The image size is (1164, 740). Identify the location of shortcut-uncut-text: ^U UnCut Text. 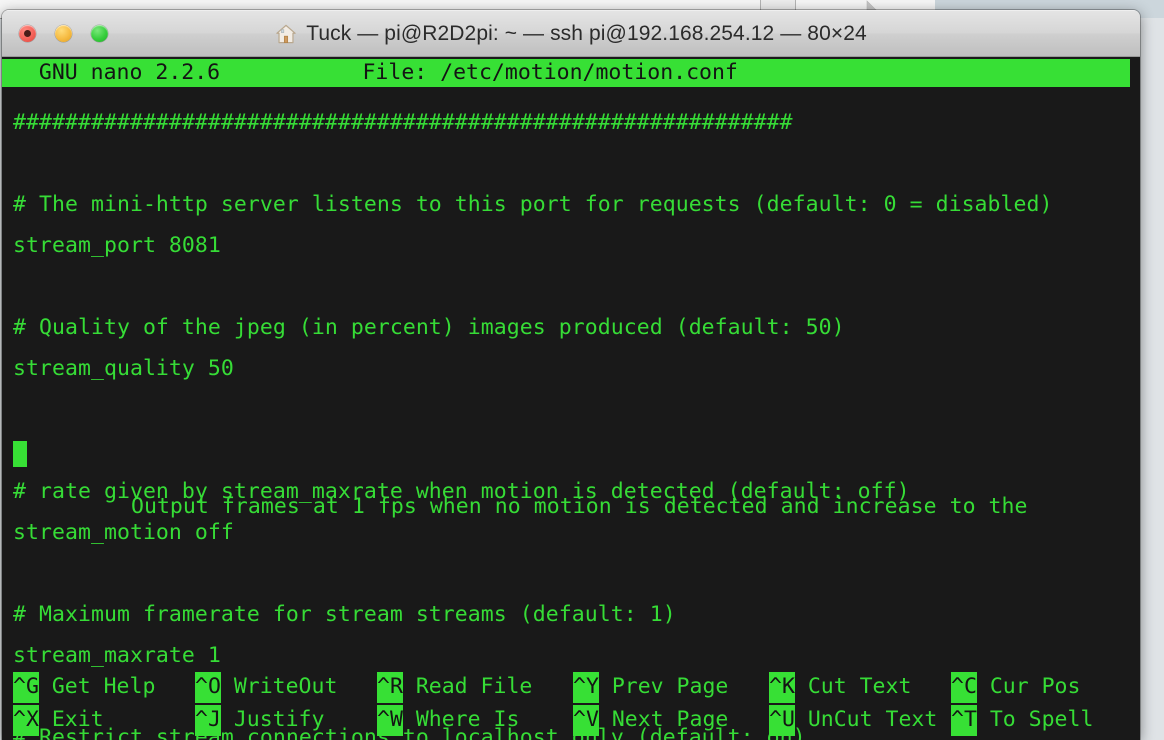
(860, 720).